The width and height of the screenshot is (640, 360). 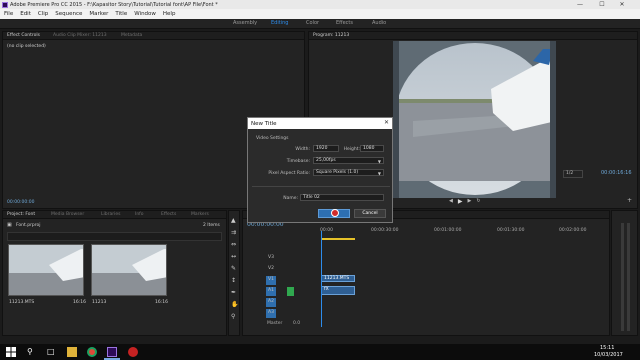 I want to click on master-value: 0.0, so click(x=296, y=323).